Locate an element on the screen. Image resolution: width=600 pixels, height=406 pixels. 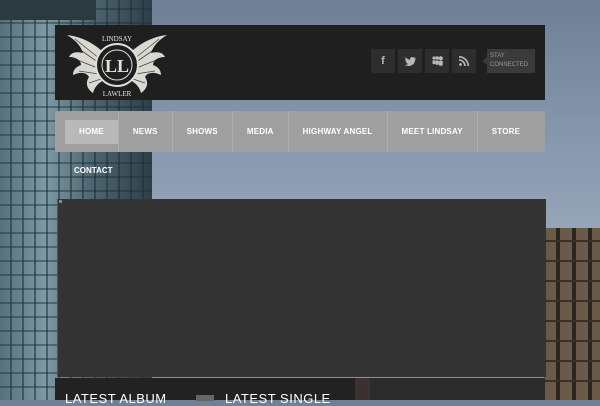
nav-link-shows: SHOWS is located at coordinates (202, 132).